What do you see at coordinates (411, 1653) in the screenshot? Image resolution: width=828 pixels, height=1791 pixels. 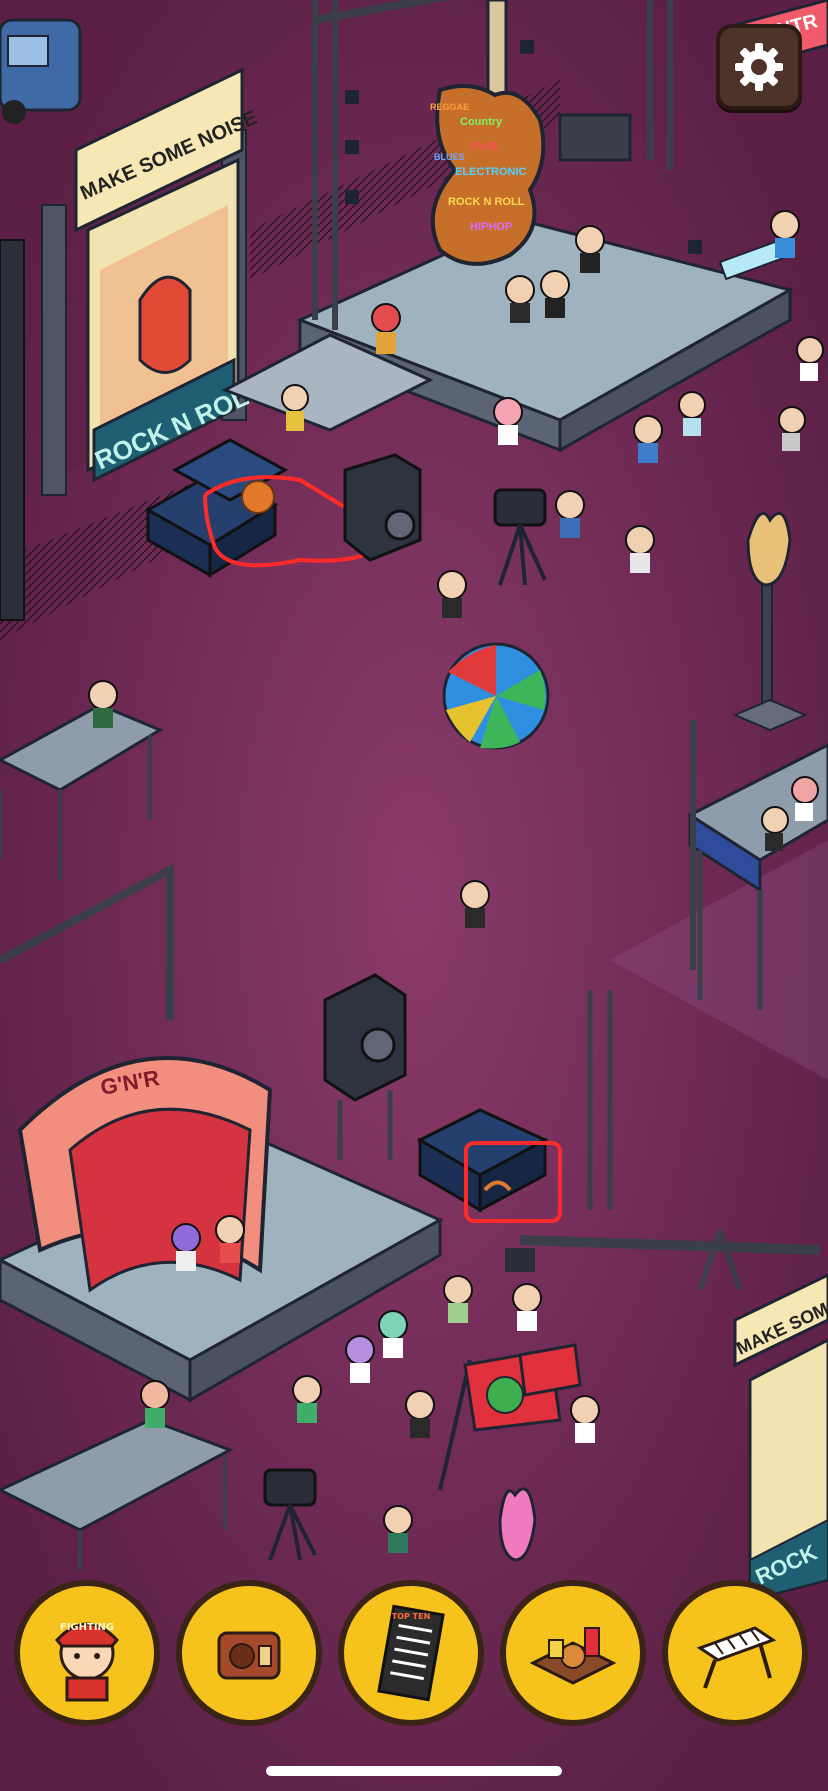 I see `item-slot-setlist-board: TOP TEN` at bounding box center [411, 1653].